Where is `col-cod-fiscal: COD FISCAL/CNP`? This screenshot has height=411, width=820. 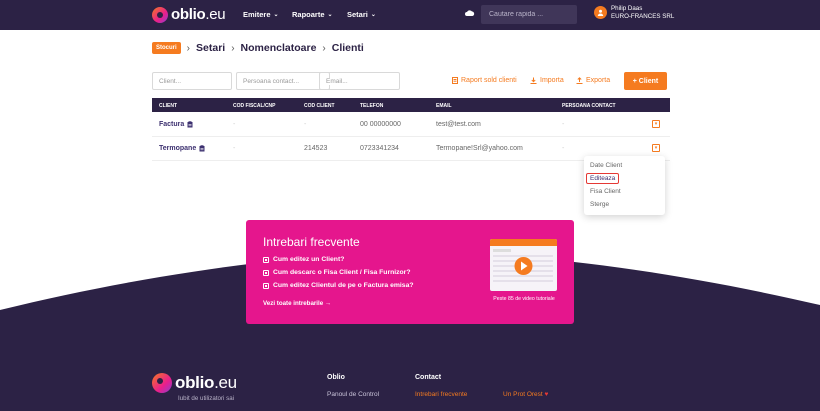 col-cod-fiscal: COD FISCAL/CNP is located at coordinates (254, 106).